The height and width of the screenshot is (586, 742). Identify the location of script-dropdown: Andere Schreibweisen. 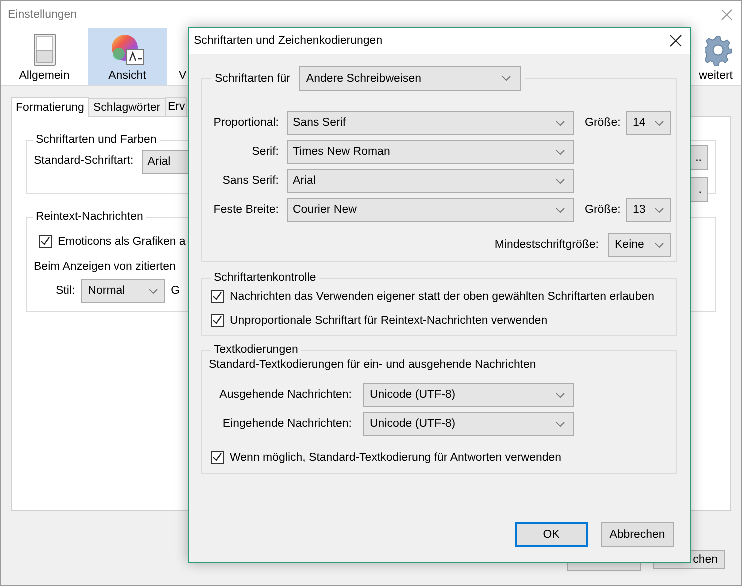
(410, 78).